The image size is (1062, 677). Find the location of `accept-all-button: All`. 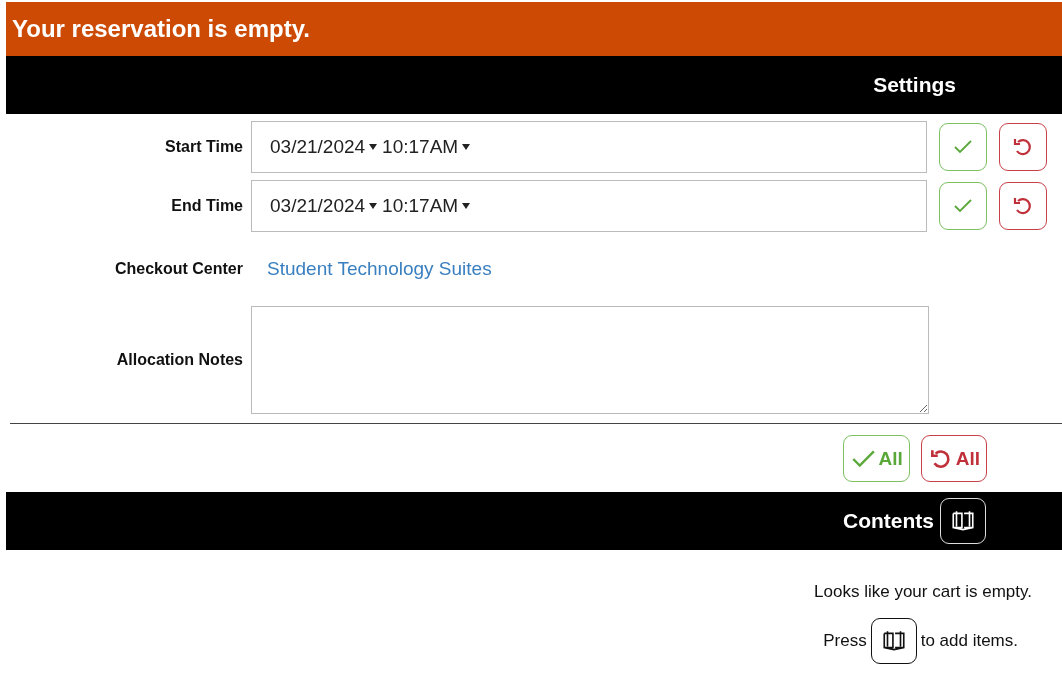

accept-all-button: All is located at coordinates (876, 458).